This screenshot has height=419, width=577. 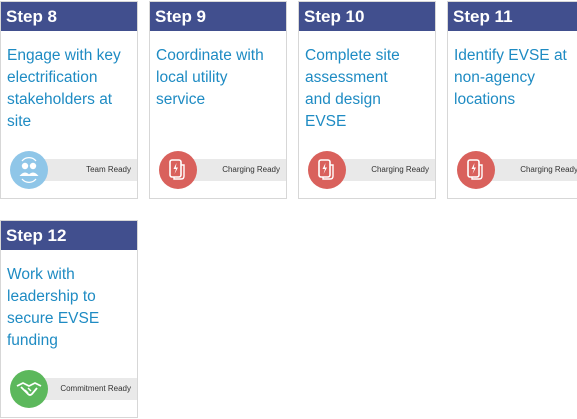 What do you see at coordinates (69, 235) in the screenshot?
I see `step-label: Step 12` at bounding box center [69, 235].